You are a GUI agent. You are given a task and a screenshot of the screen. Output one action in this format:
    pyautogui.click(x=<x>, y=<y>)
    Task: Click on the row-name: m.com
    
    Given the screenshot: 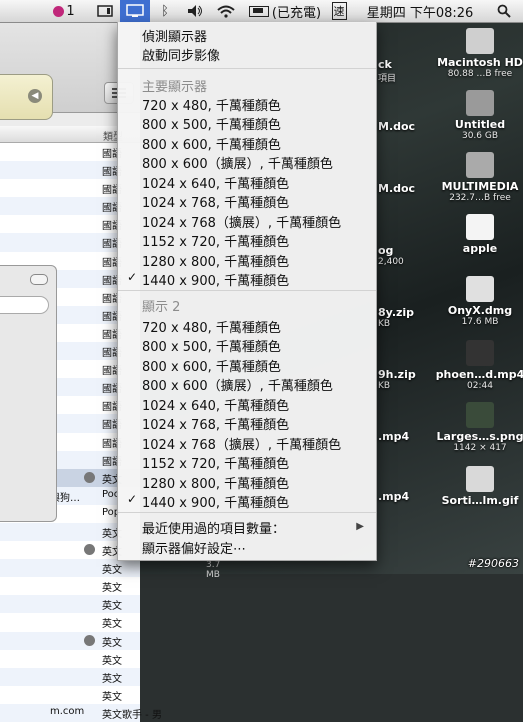 What is the action you would take?
    pyautogui.click(x=67, y=711)
    